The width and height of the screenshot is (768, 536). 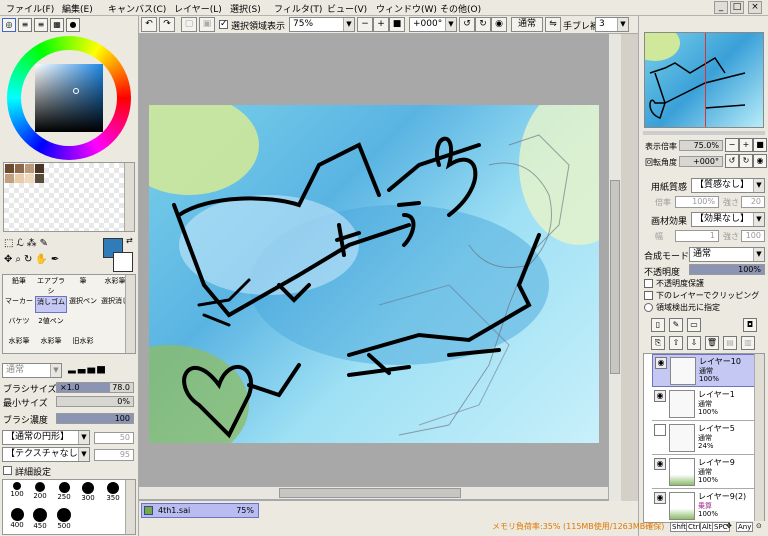 I want to click on layer-item: ◉ レイヤー9 通常 100%, so click(x=707, y=472).